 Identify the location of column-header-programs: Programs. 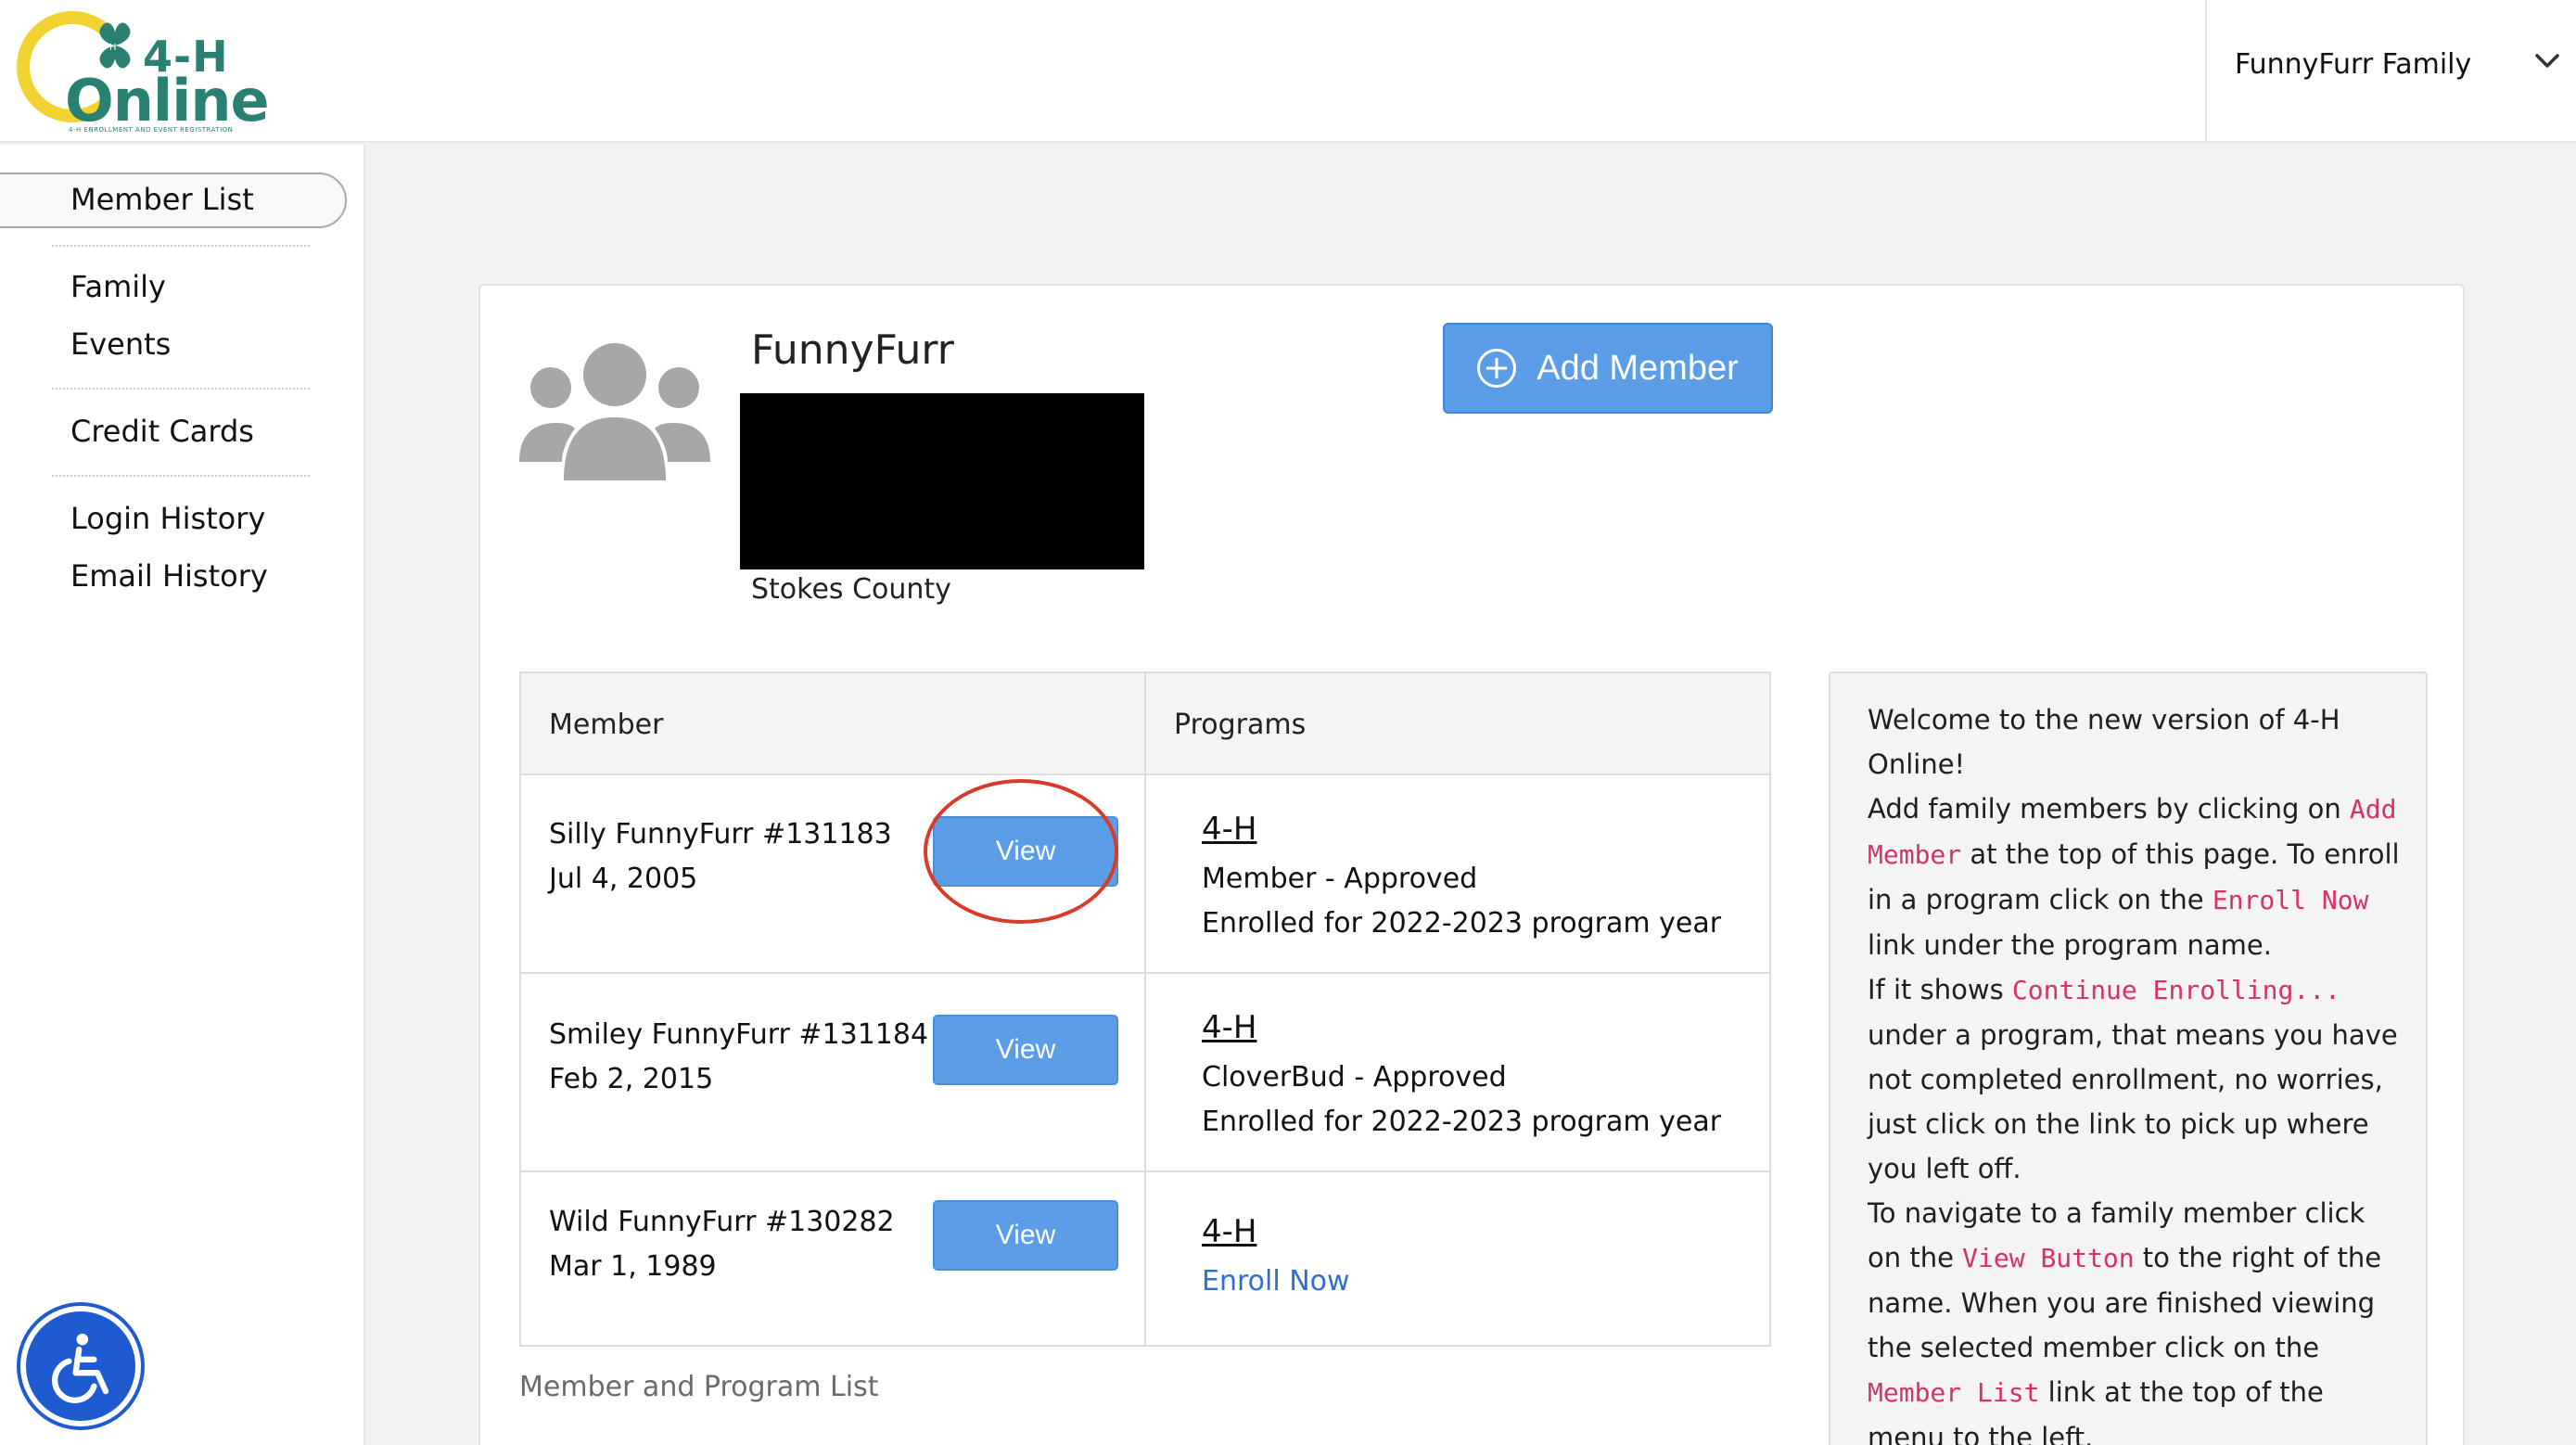
(1240, 725).